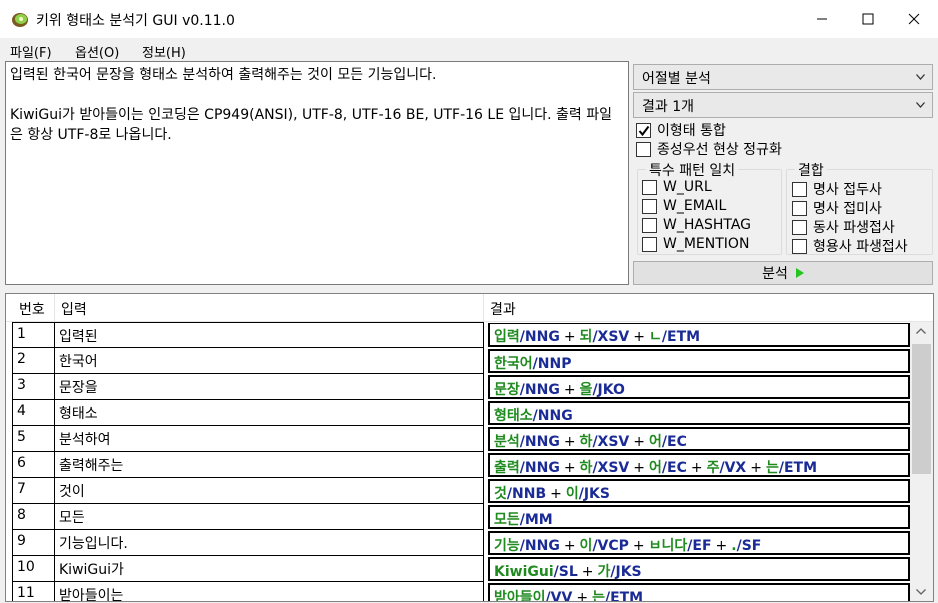 The image size is (938, 603). I want to click on row-result: 문장/NNG + 을/JKO, so click(699, 387).